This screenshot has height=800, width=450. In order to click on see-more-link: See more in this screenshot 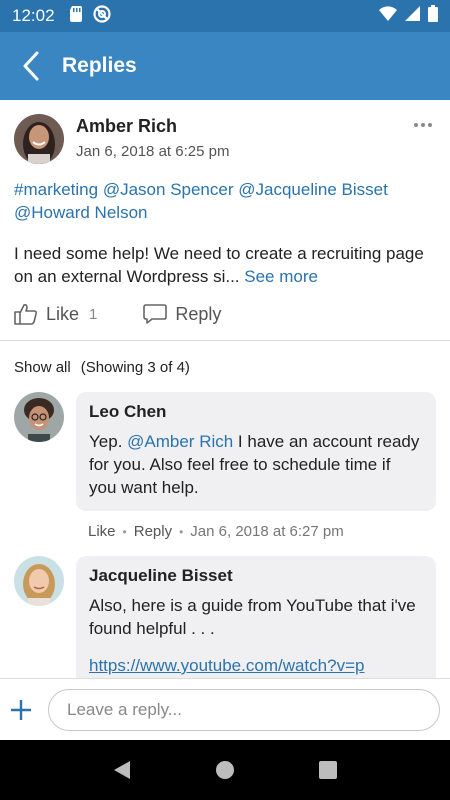, I will do `click(281, 276)`.